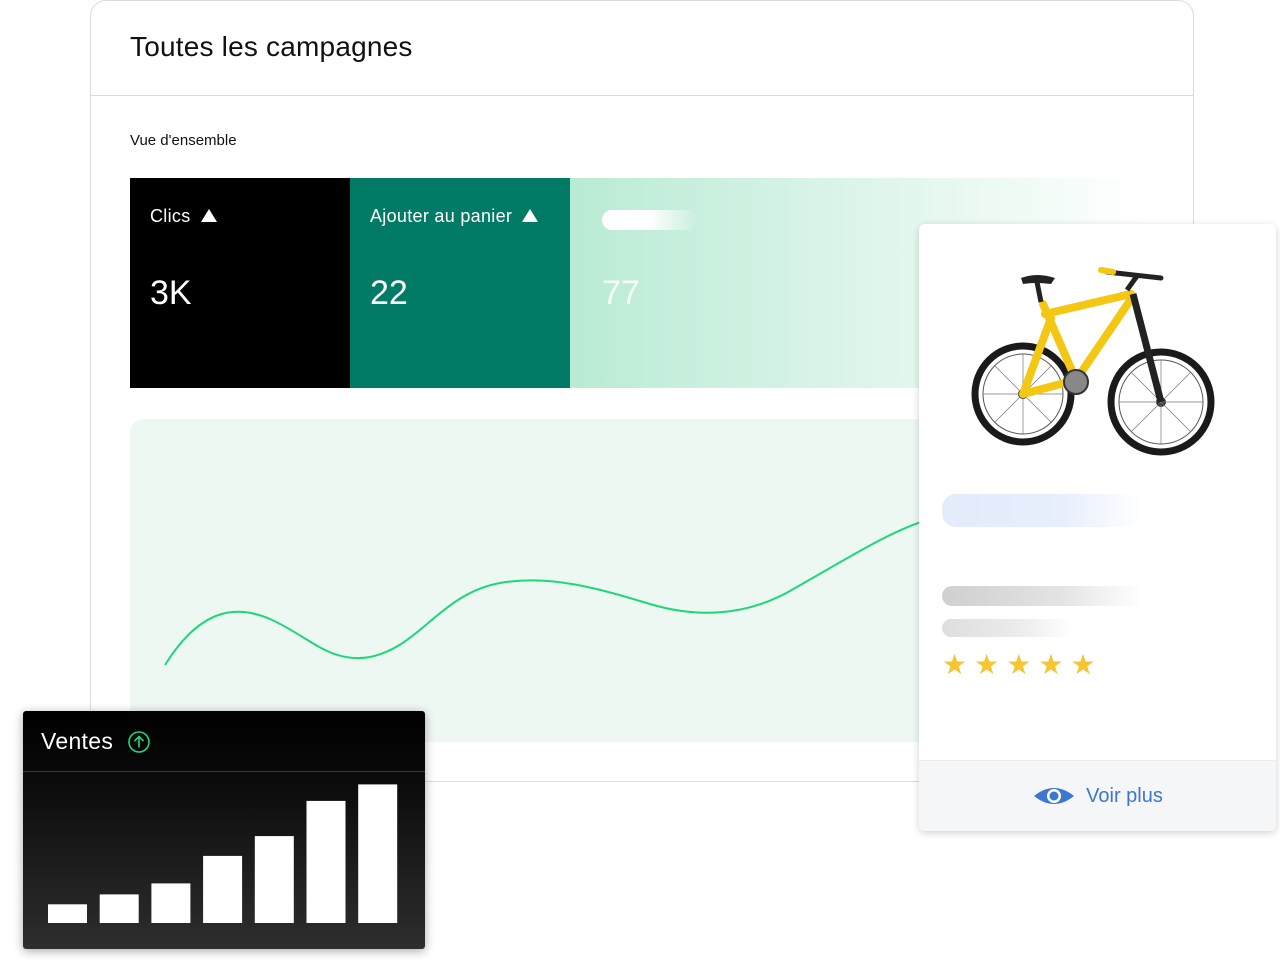 The image size is (1280, 976). I want to click on view-more-button: Voir plus, so click(1097, 795).